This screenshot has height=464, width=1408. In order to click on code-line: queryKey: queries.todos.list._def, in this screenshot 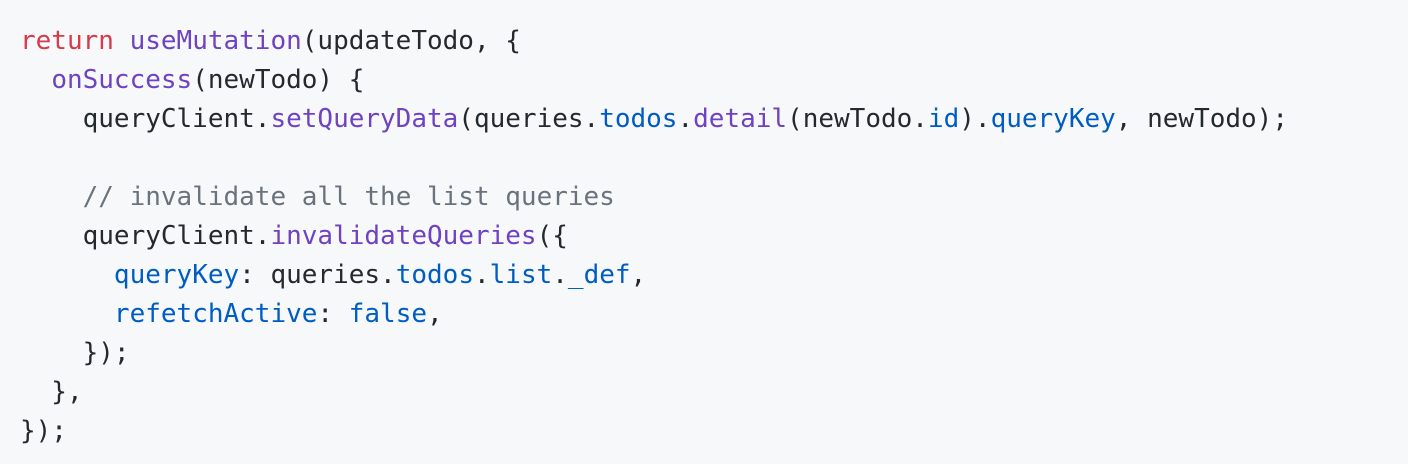, I will do `click(714, 275)`.